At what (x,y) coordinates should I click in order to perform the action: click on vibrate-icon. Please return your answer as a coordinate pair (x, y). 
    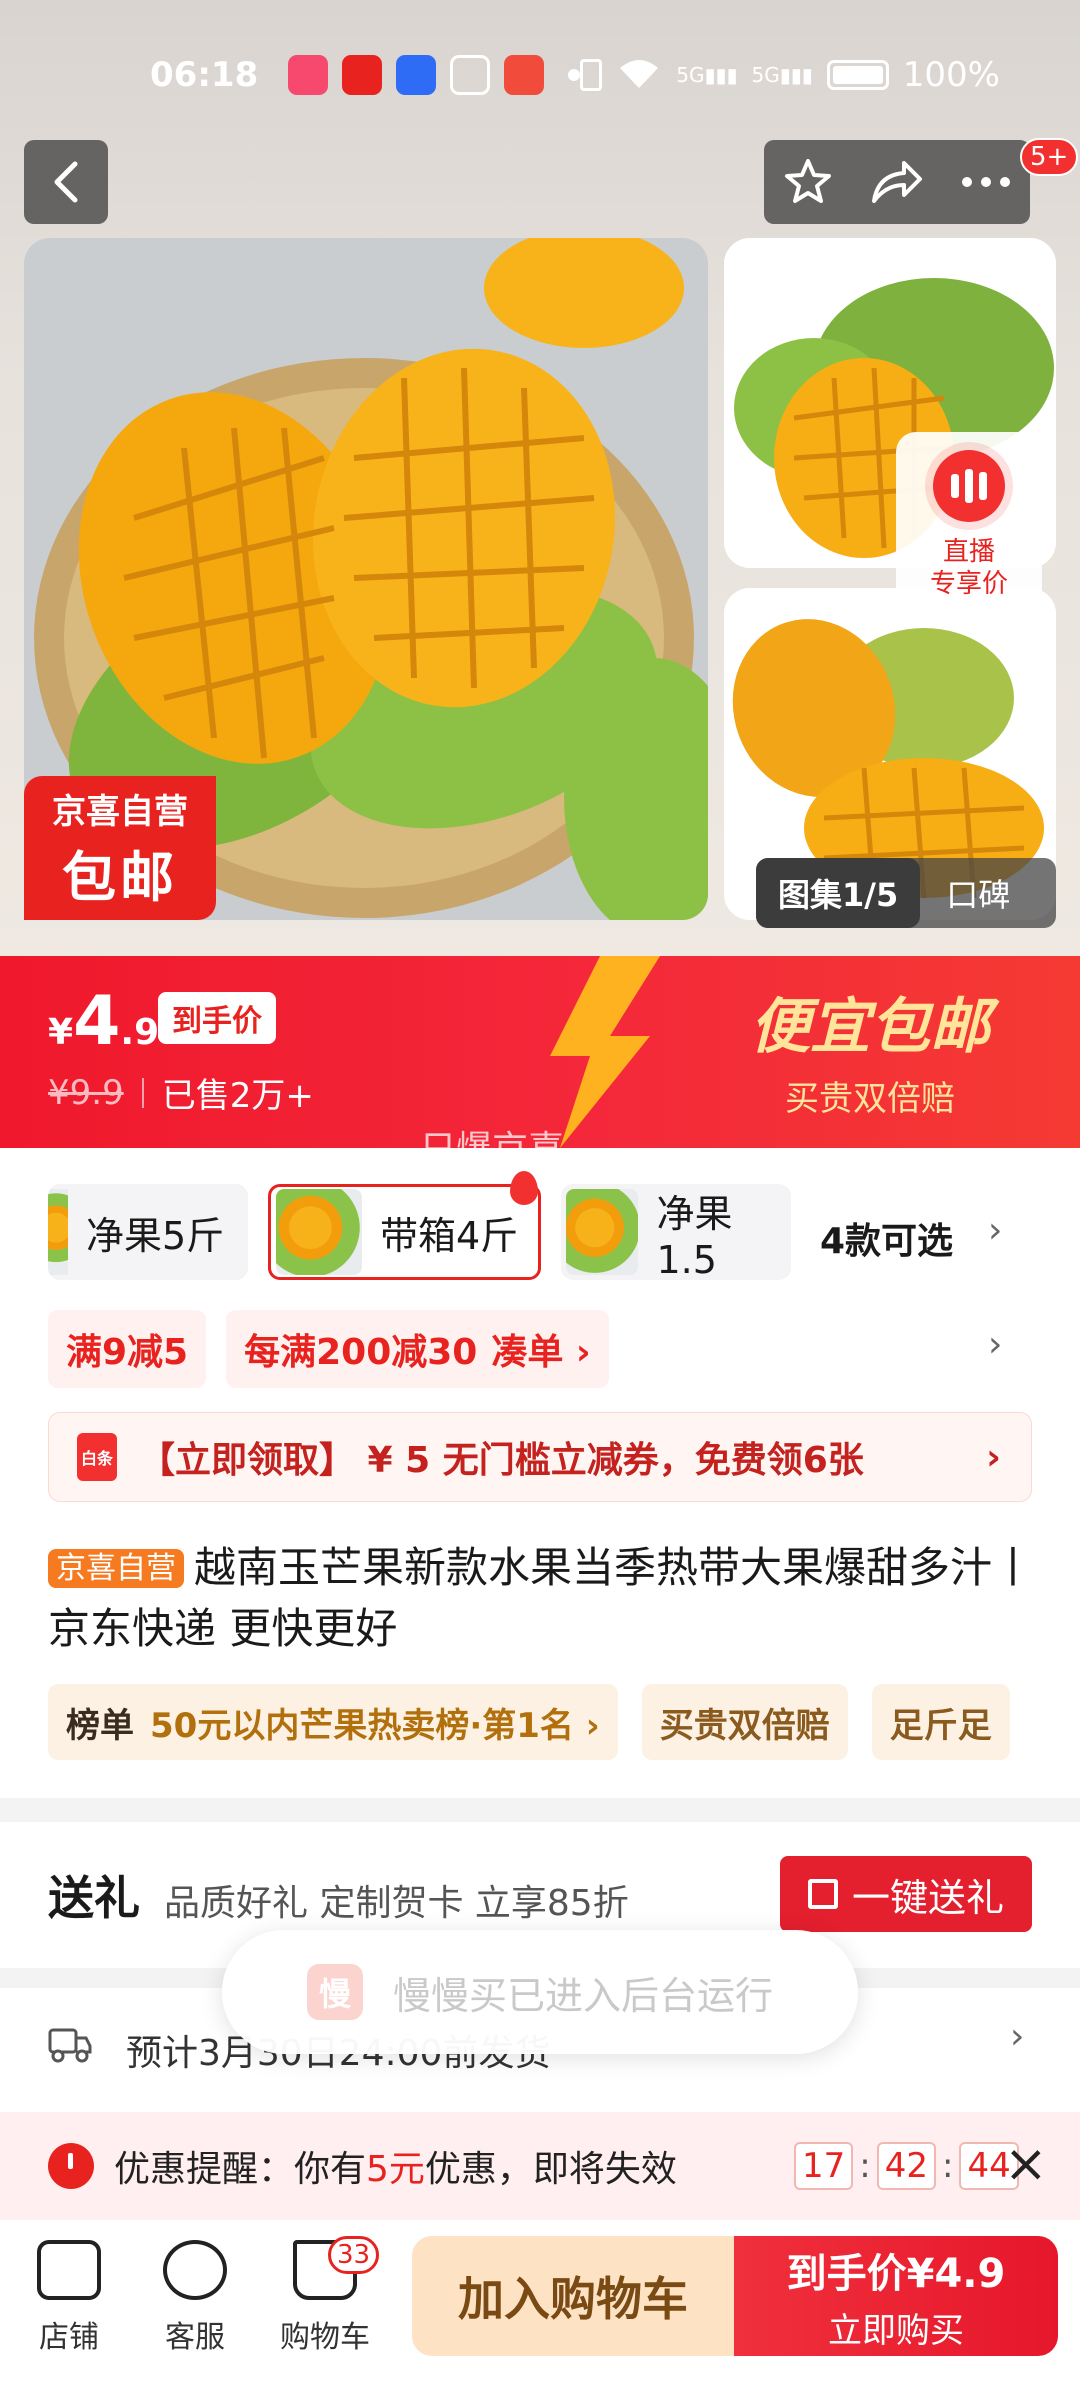
    Looking at the image, I should click on (591, 75).